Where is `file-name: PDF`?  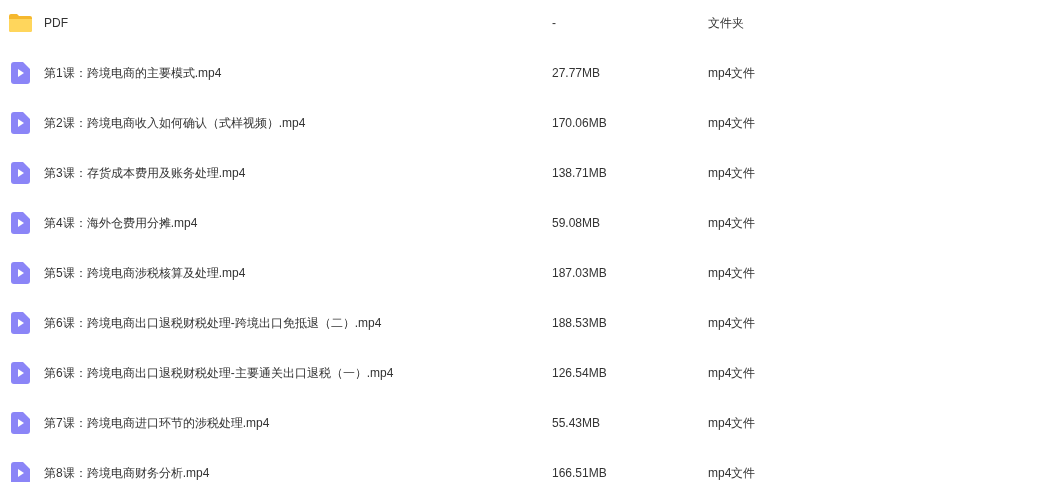 file-name: PDF is located at coordinates (298, 23).